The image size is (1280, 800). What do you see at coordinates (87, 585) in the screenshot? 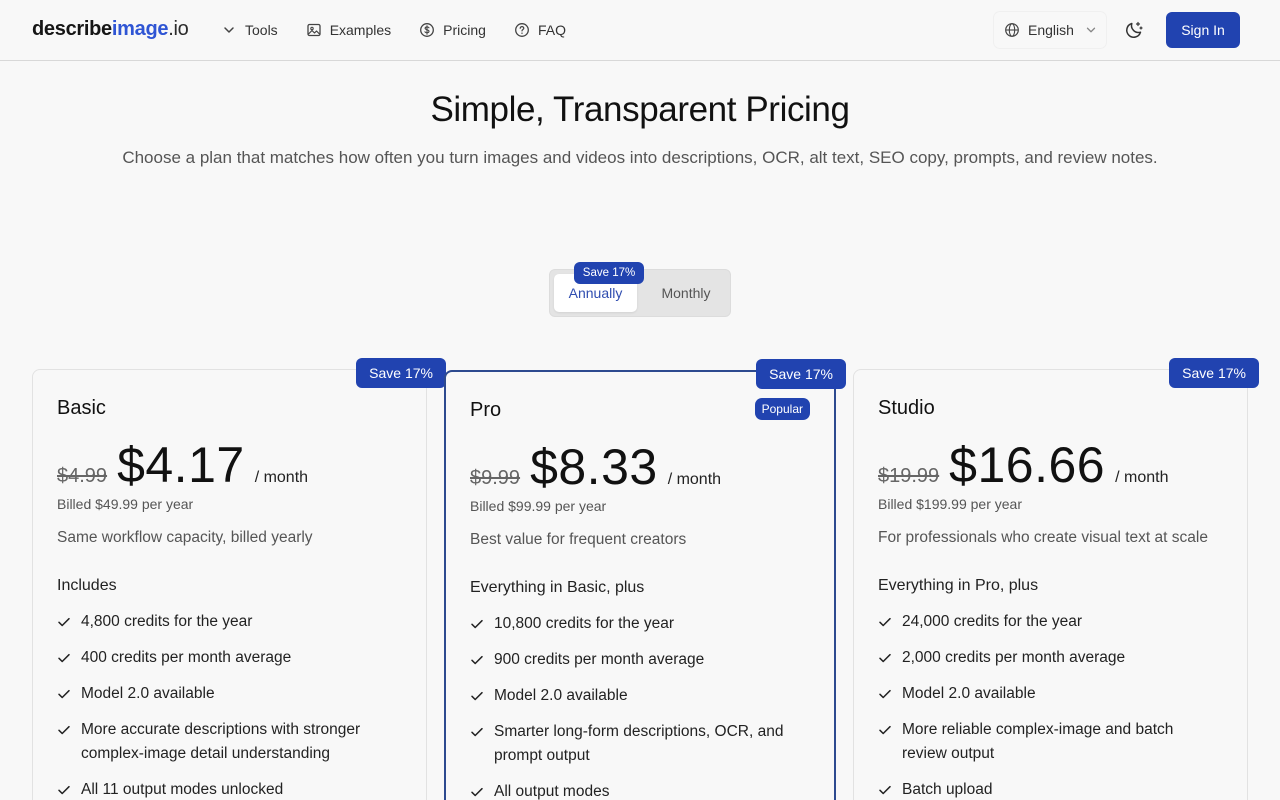
I see `includes-heading: Includes` at bounding box center [87, 585].